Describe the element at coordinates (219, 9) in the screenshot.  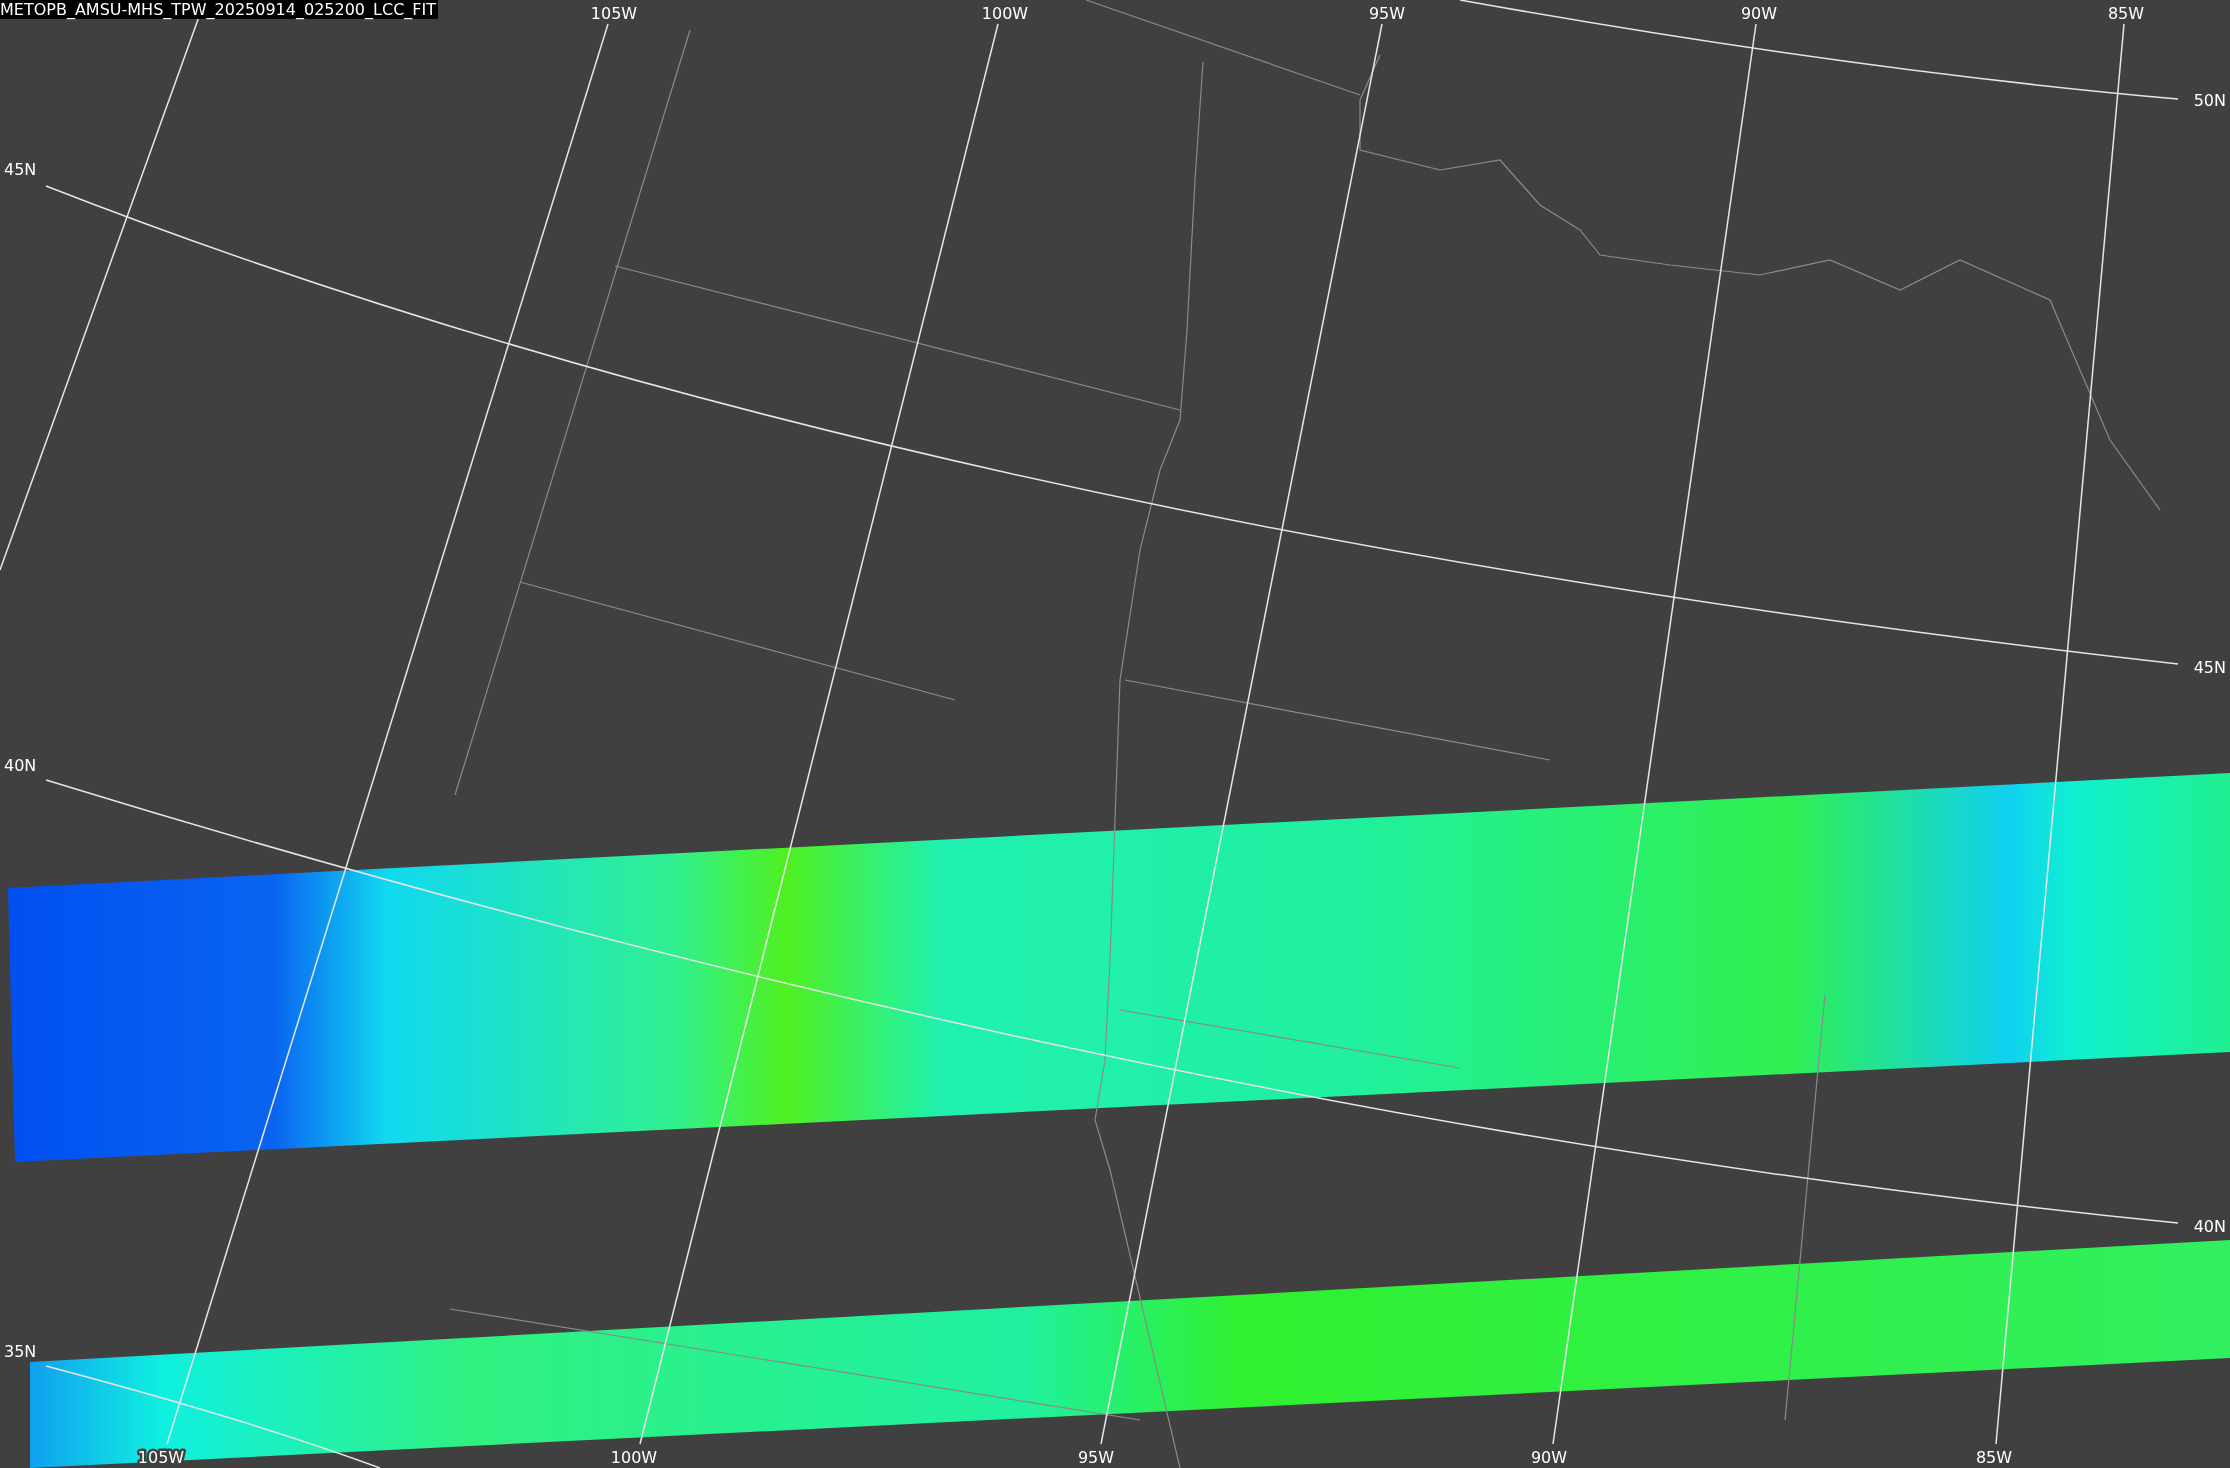
I see `map-title: METOPB_AMSU-MHS_TPW_20250914_025200_LCC_FIT` at that location.